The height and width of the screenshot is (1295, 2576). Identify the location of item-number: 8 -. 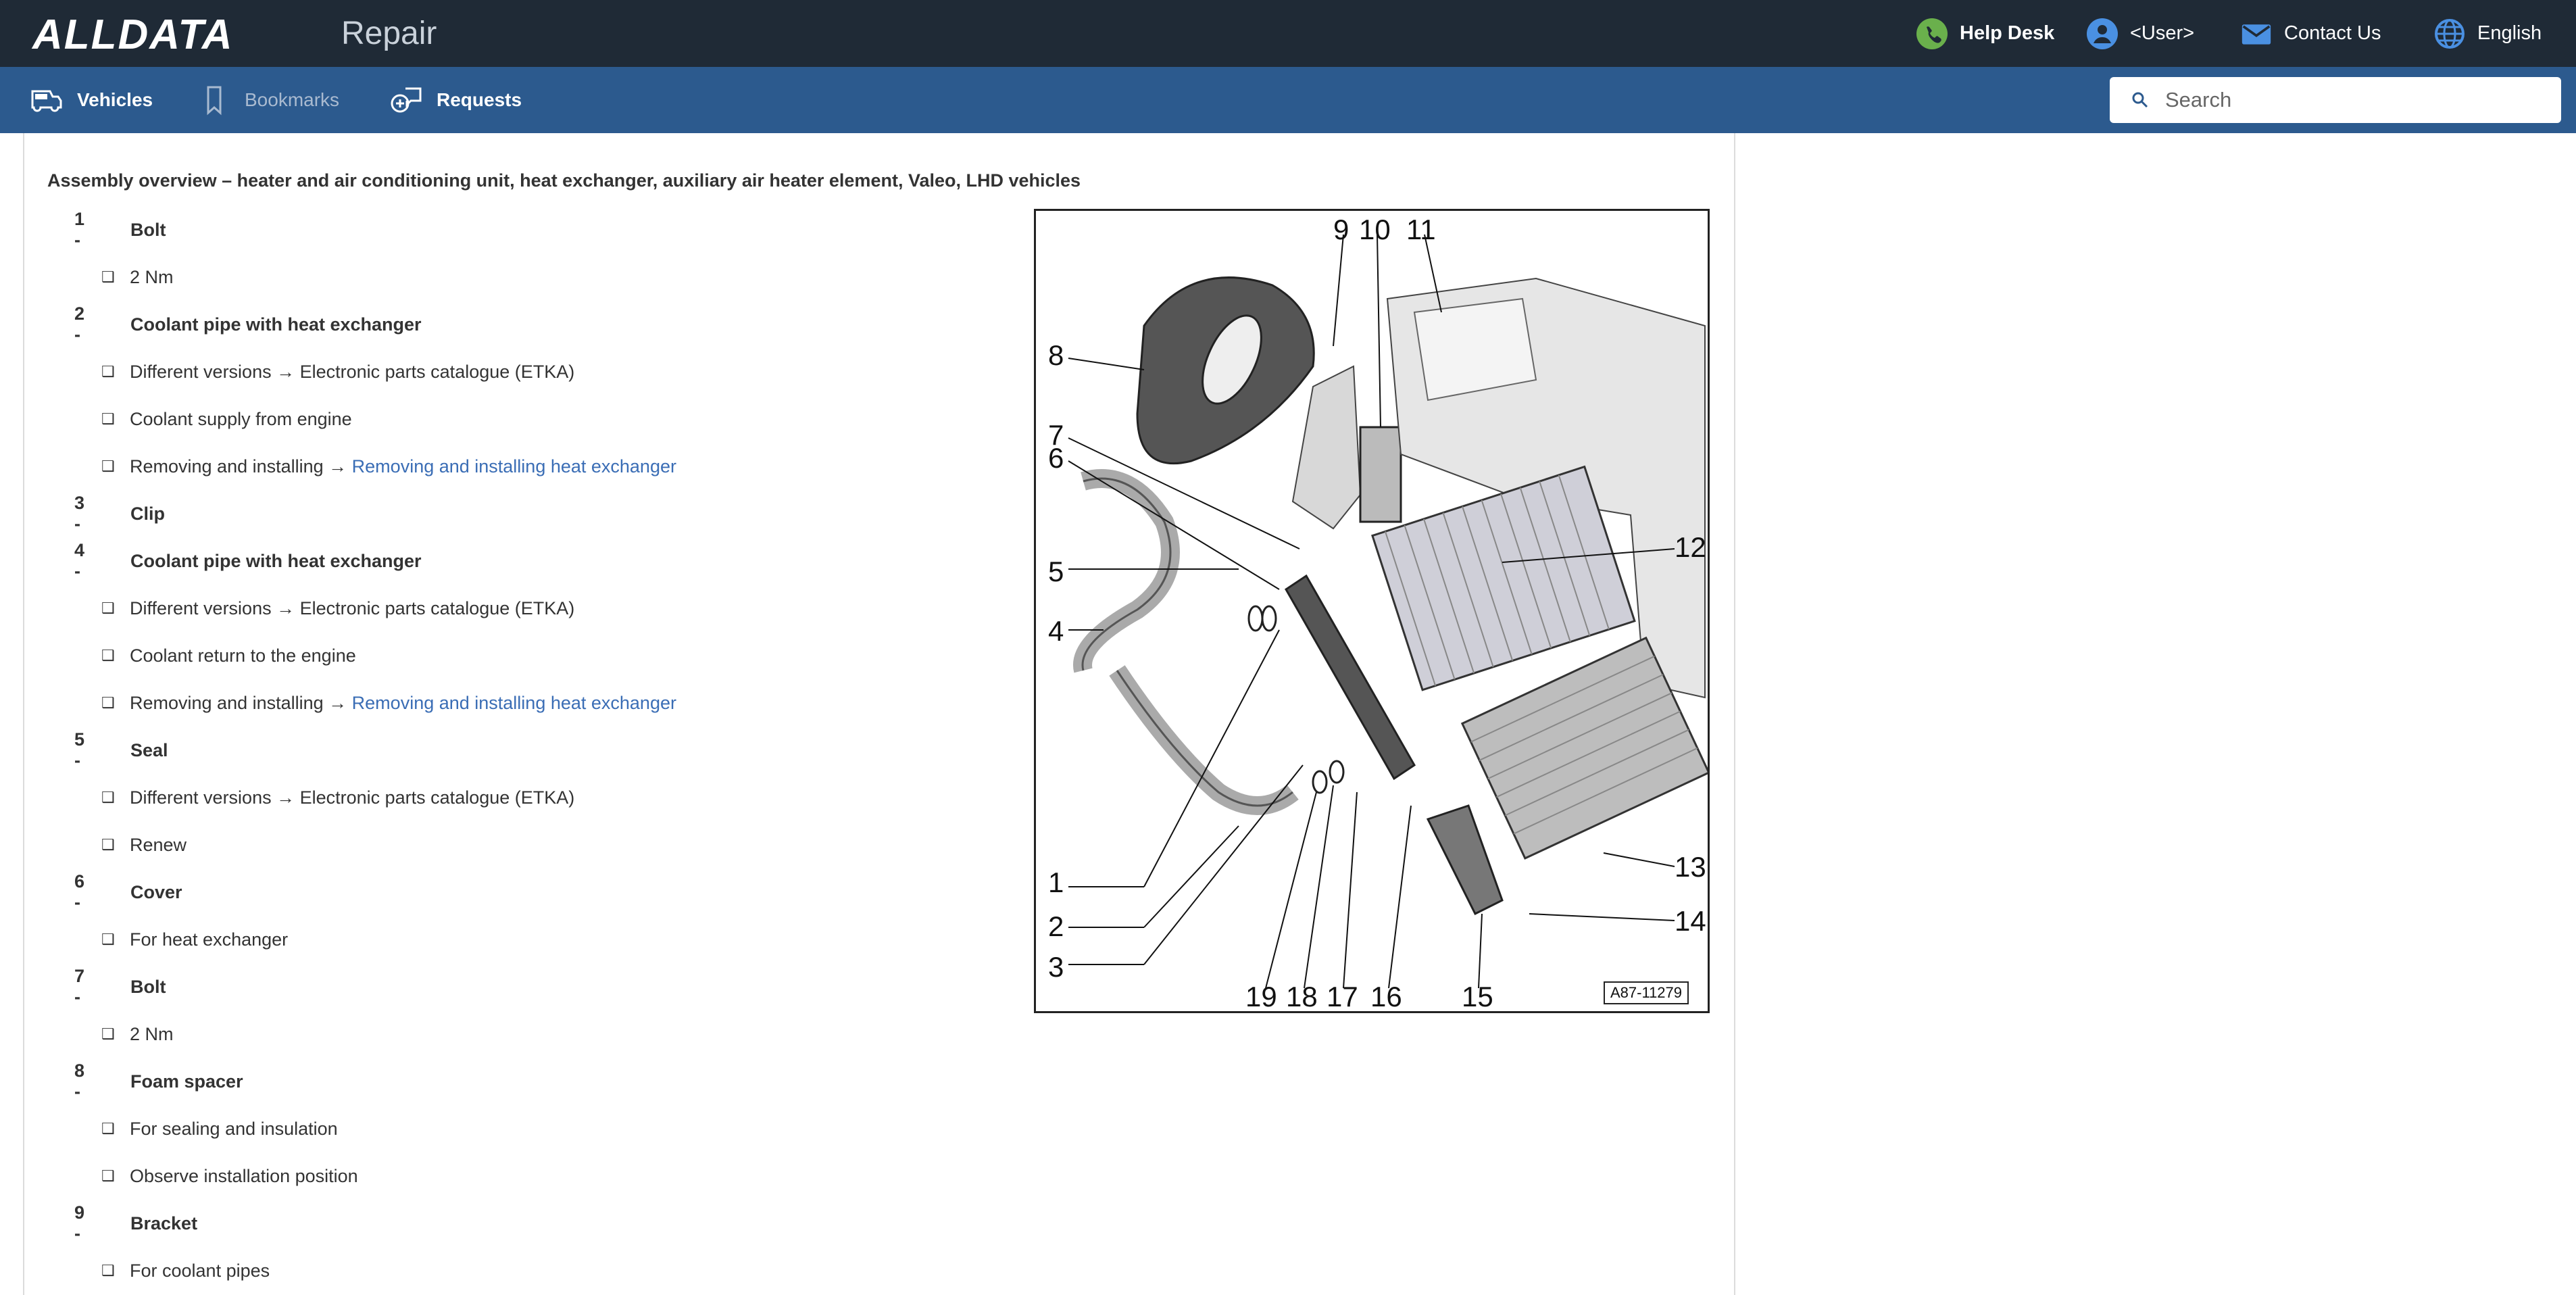
(80, 1081).